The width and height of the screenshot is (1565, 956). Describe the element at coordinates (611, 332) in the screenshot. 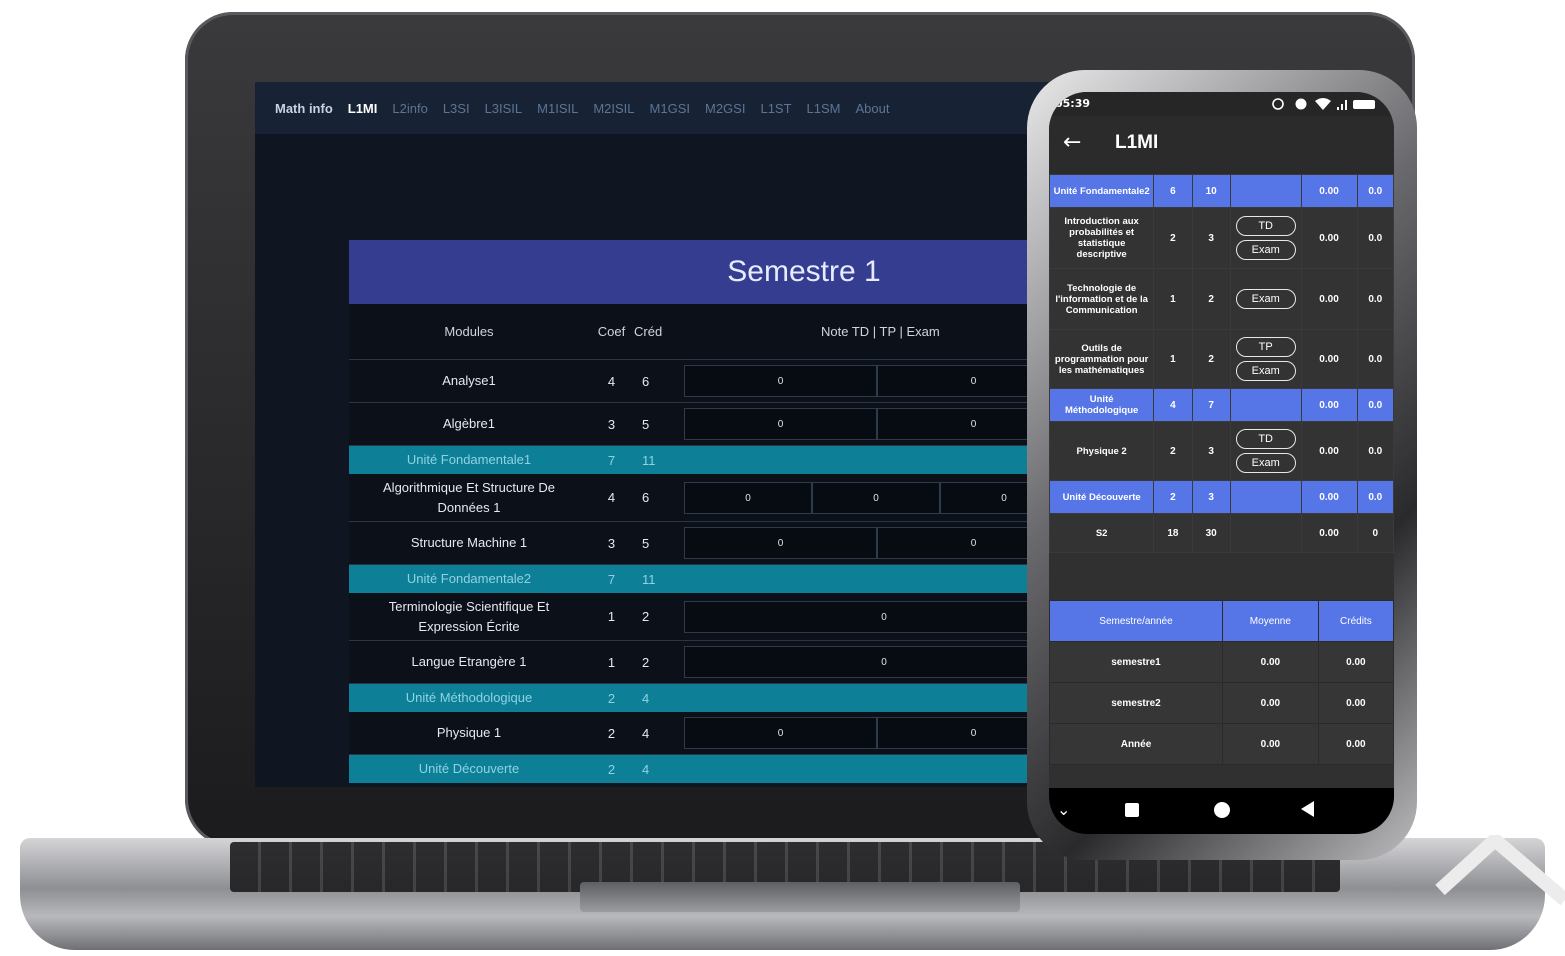

I see `col-coef: Coef` at that location.